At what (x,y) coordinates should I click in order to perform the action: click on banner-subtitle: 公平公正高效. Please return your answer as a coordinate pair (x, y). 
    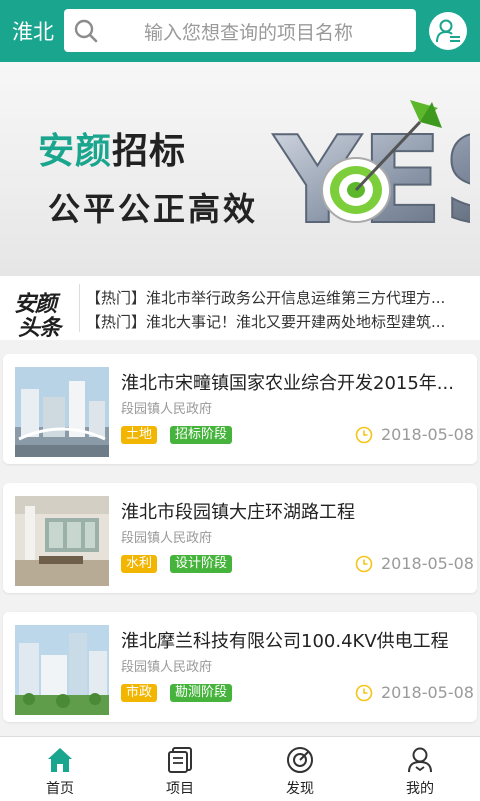
    Looking at the image, I should click on (153, 209).